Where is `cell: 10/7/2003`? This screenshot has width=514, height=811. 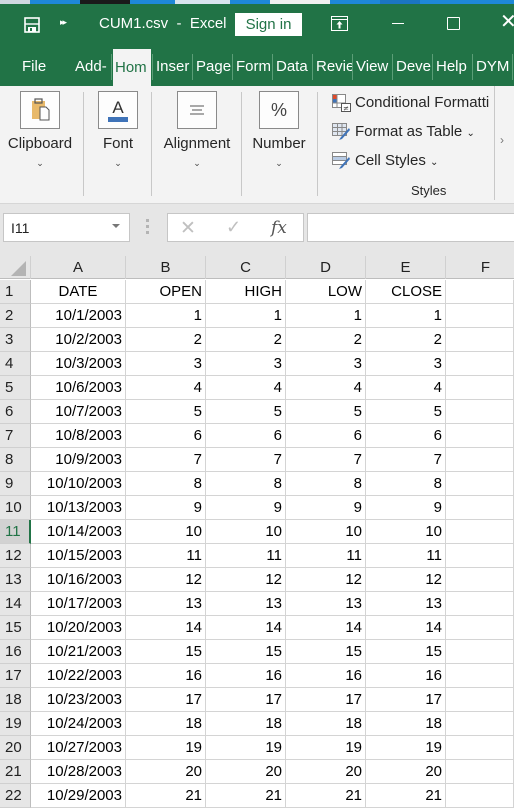 cell: 10/7/2003 is located at coordinates (78, 412).